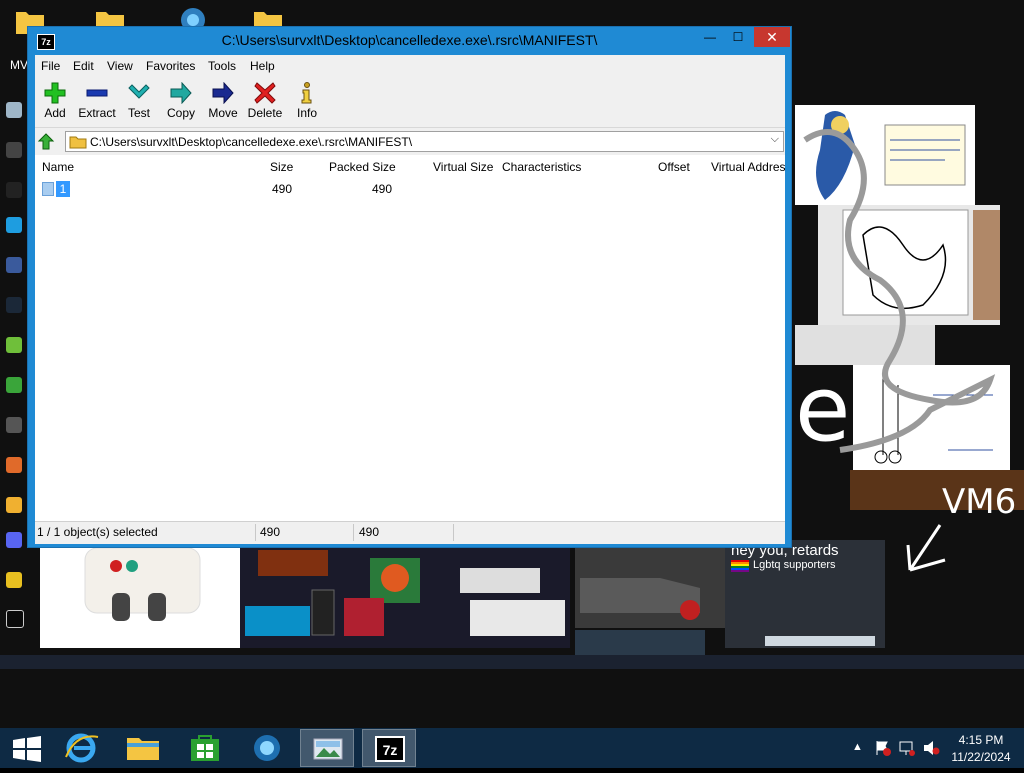 This screenshot has height=773, width=1024. What do you see at coordinates (410, 190) in the screenshot?
I see `table-row: 1 490 490` at bounding box center [410, 190].